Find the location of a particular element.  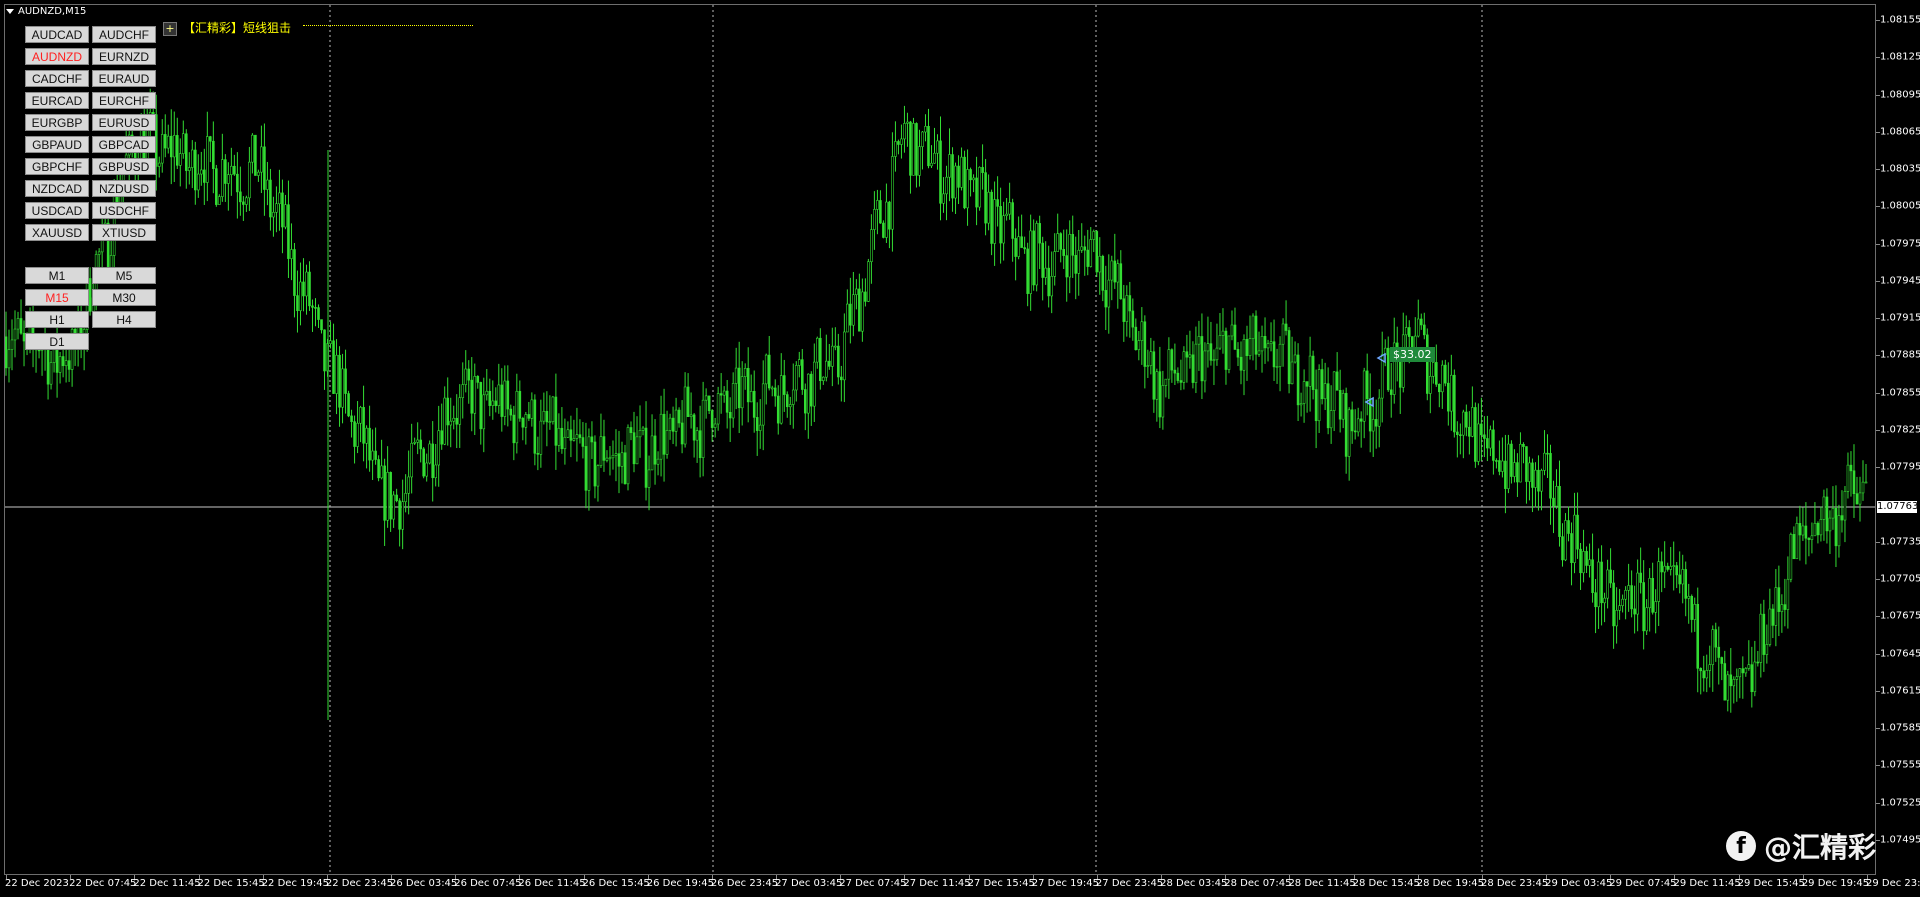

timeframe-button-m5: M5 is located at coordinates (124, 275).